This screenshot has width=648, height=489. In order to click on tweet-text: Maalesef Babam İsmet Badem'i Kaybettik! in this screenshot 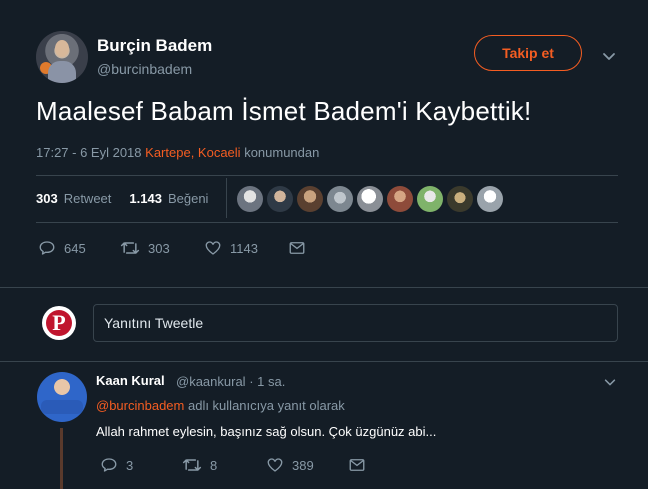, I will do `click(284, 111)`.